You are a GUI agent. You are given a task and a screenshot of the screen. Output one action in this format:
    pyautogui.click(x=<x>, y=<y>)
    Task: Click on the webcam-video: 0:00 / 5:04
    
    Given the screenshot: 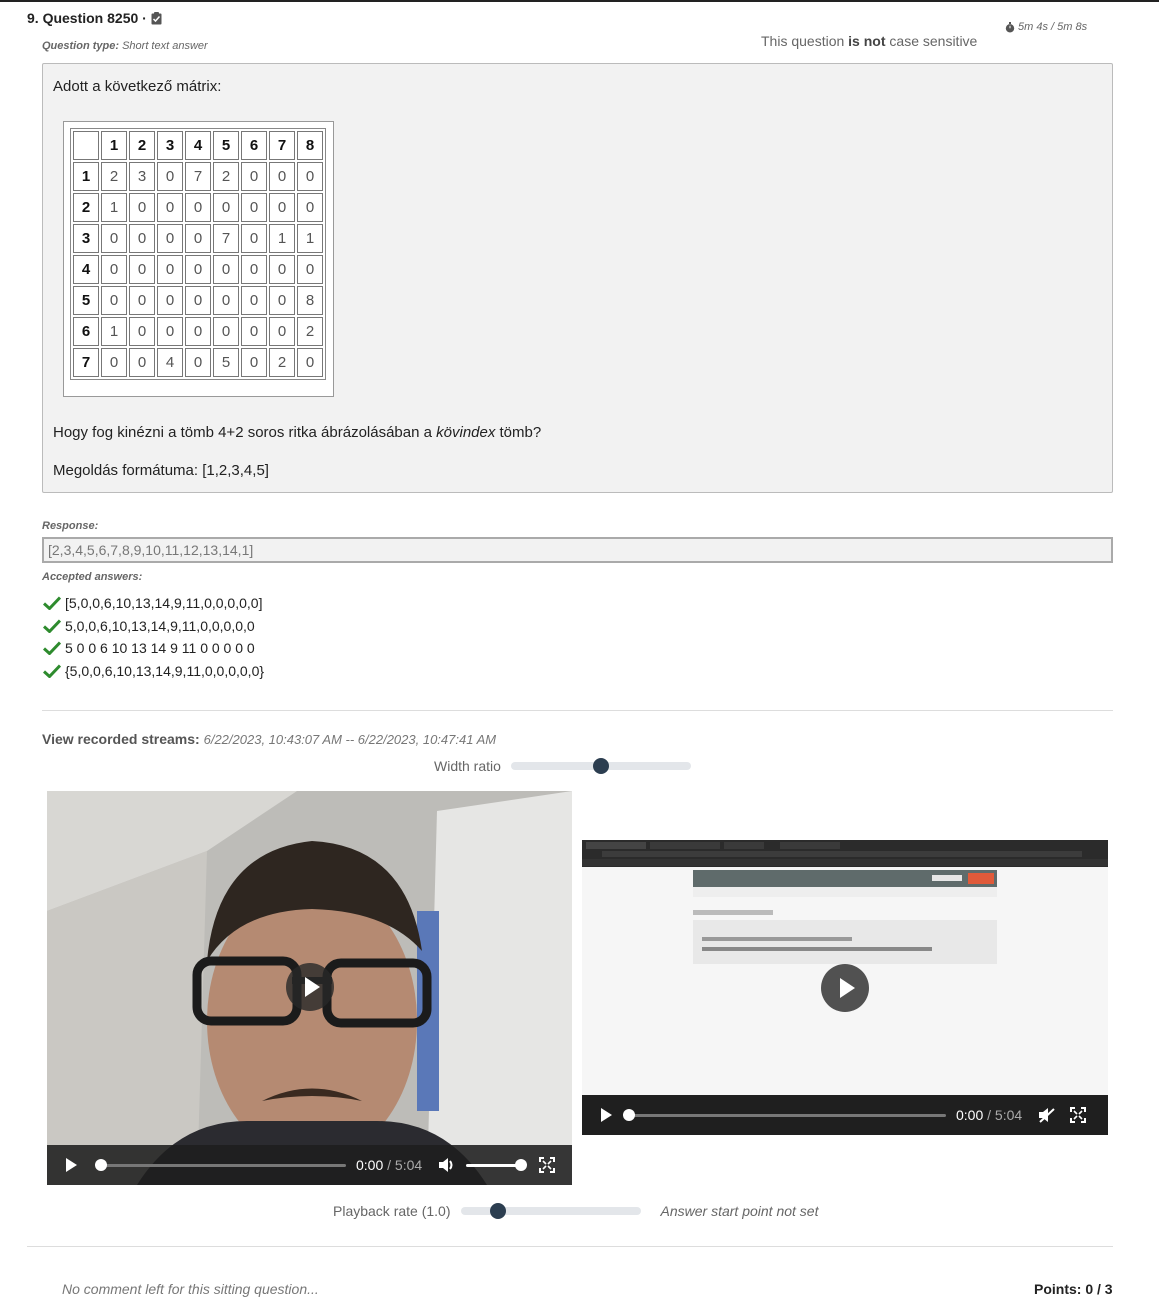 What is the action you would take?
    pyautogui.click(x=309, y=988)
    